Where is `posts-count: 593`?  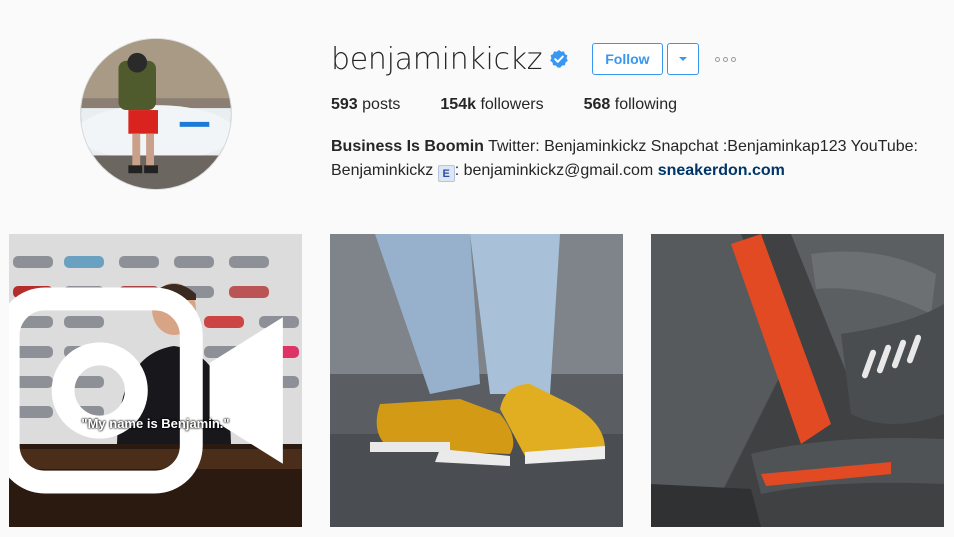
posts-count: 593 is located at coordinates (344, 104).